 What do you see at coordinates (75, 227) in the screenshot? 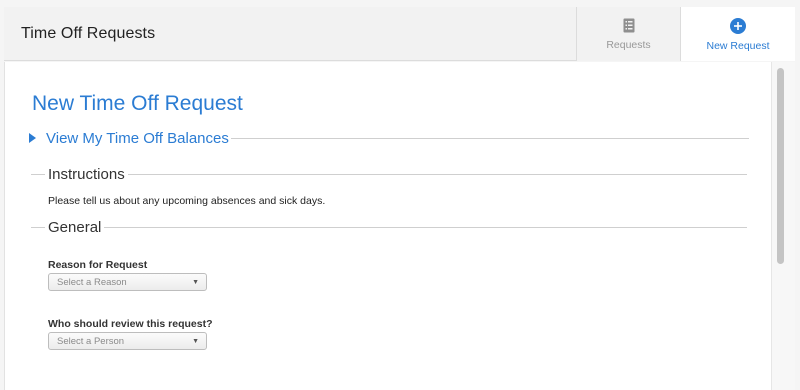
I see `general-heading: General` at bounding box center [75, 227].